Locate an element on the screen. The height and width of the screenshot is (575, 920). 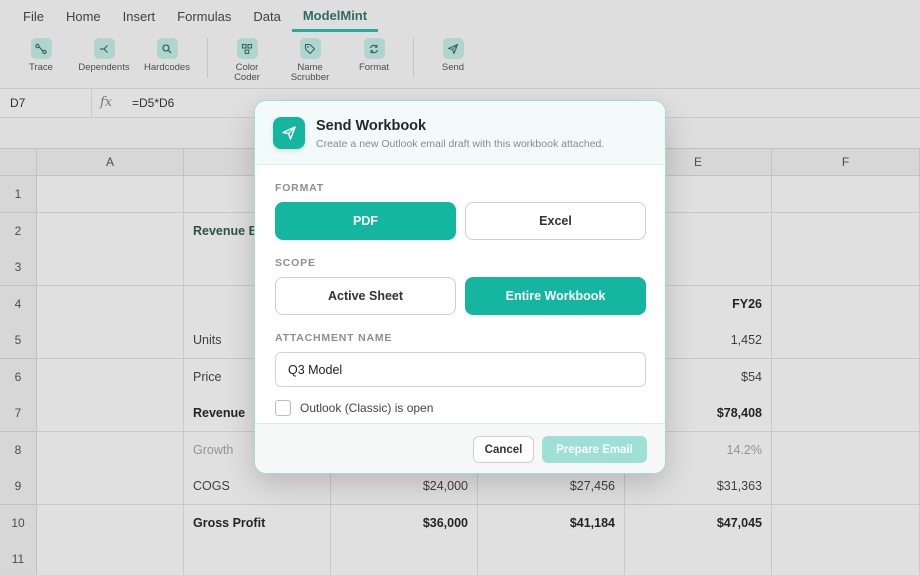
cancel-button: Cancel is located at coordinates (503, 449).